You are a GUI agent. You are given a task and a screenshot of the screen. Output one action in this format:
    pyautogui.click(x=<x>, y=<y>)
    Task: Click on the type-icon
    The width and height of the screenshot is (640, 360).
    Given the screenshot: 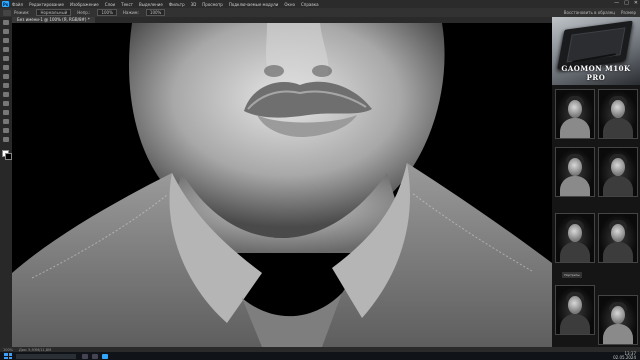 What is the action you would take?
    pyautogui.click(x=6, y=121)
    